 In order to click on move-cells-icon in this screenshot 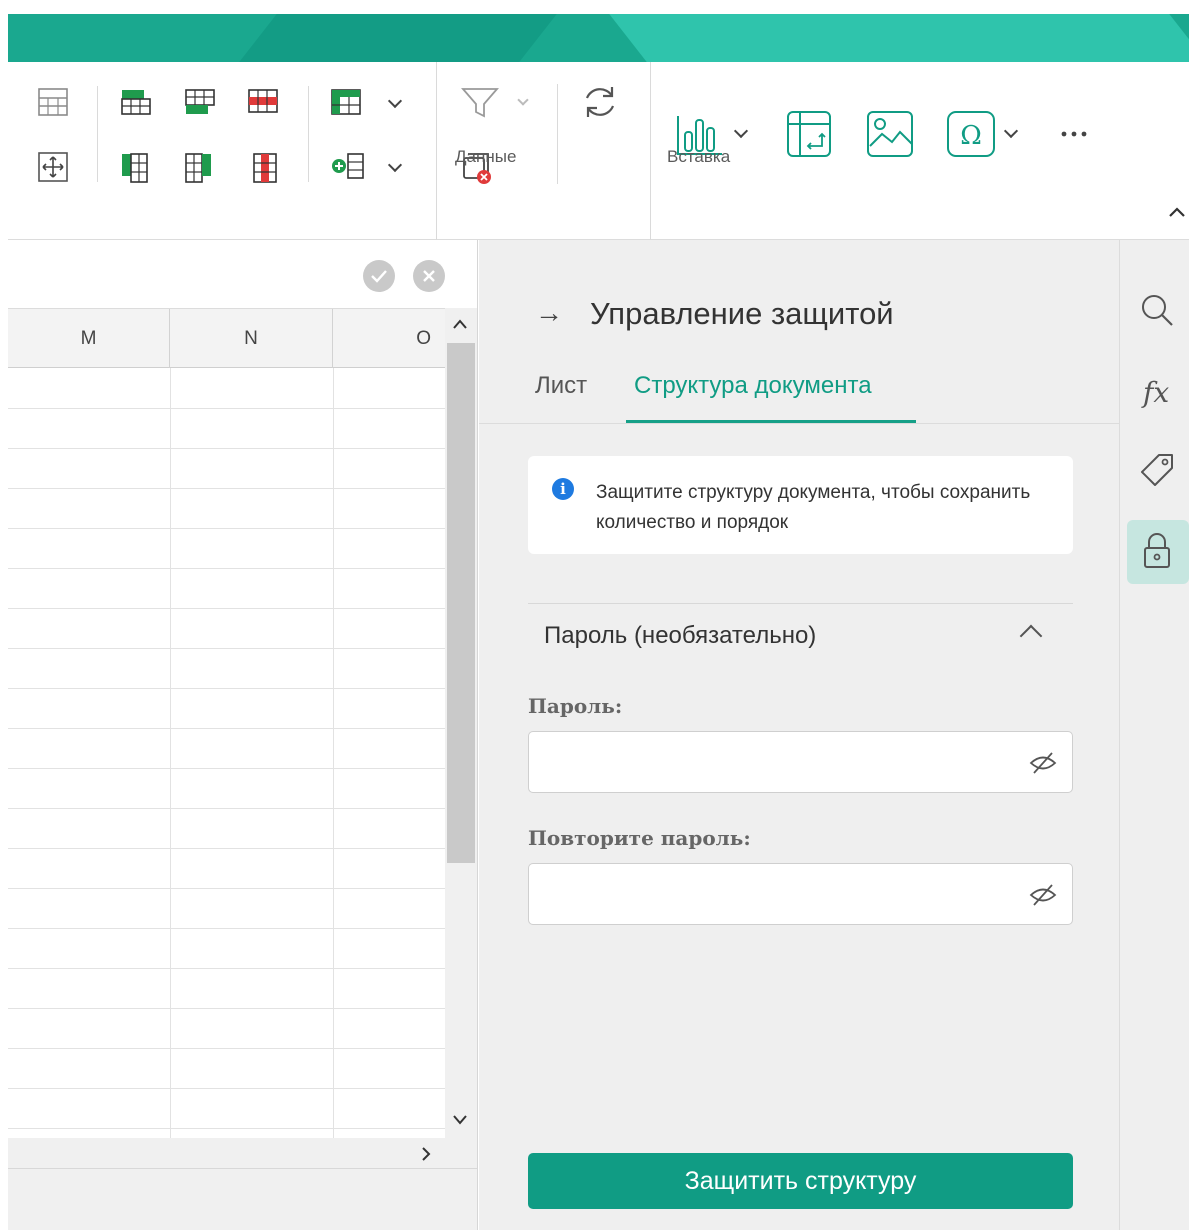, I will do `click(53, 167)`.